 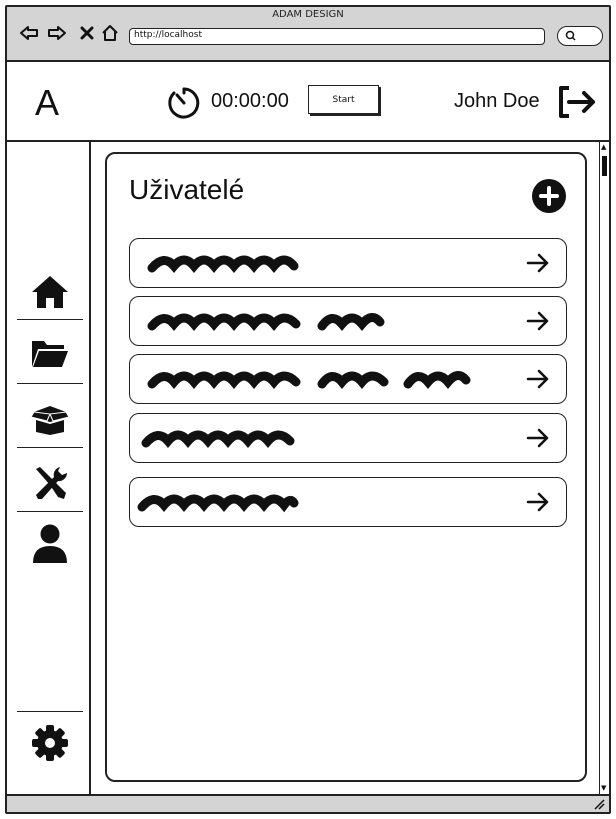 I want to click on gear-icon, so click(x=50, y=743).